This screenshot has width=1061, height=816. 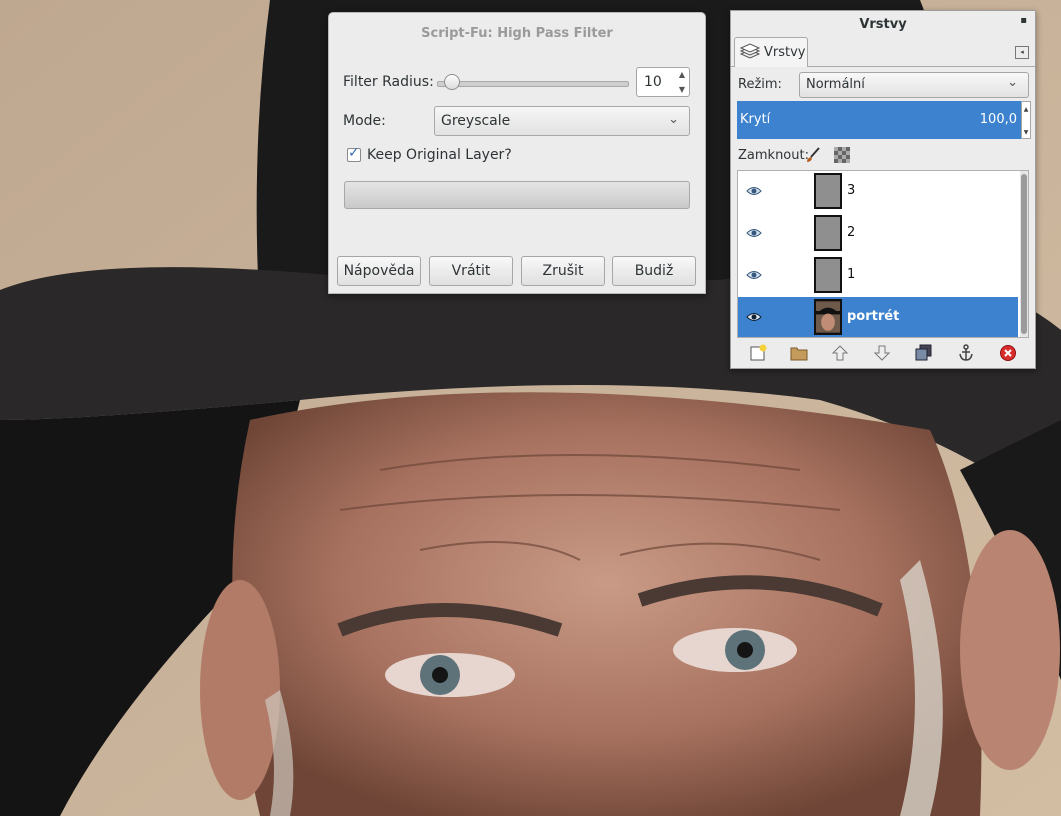 I want to click on panel-title: Vrstvy, so click(x=883, y=24).